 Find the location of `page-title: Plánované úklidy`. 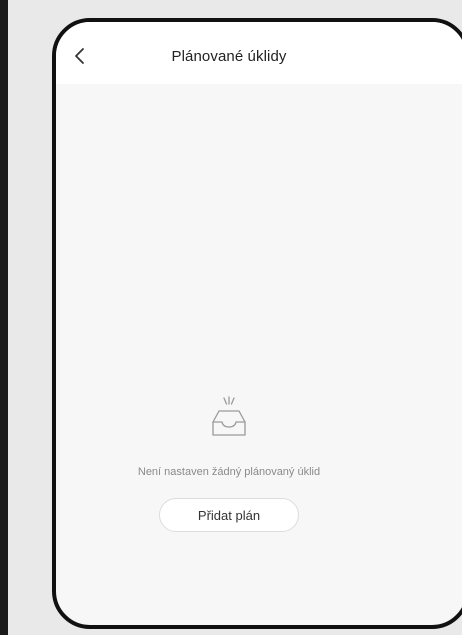

page-title: Plánované úklidy is located at coordinates (229, 56).